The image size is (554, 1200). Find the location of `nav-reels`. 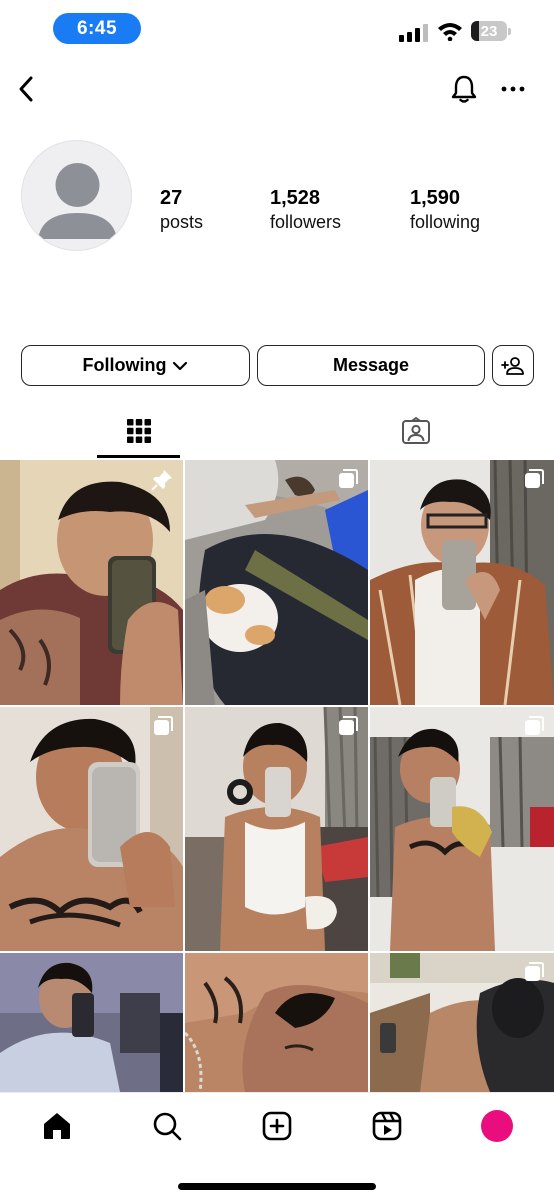

nav-reels is located at coordinates (387, 1126).